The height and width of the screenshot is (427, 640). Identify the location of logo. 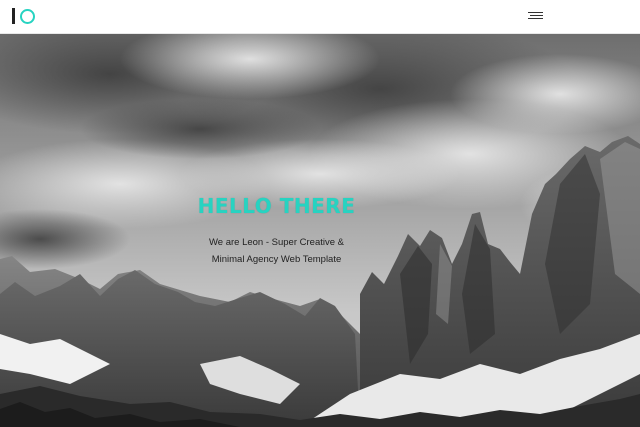
(23, 16).